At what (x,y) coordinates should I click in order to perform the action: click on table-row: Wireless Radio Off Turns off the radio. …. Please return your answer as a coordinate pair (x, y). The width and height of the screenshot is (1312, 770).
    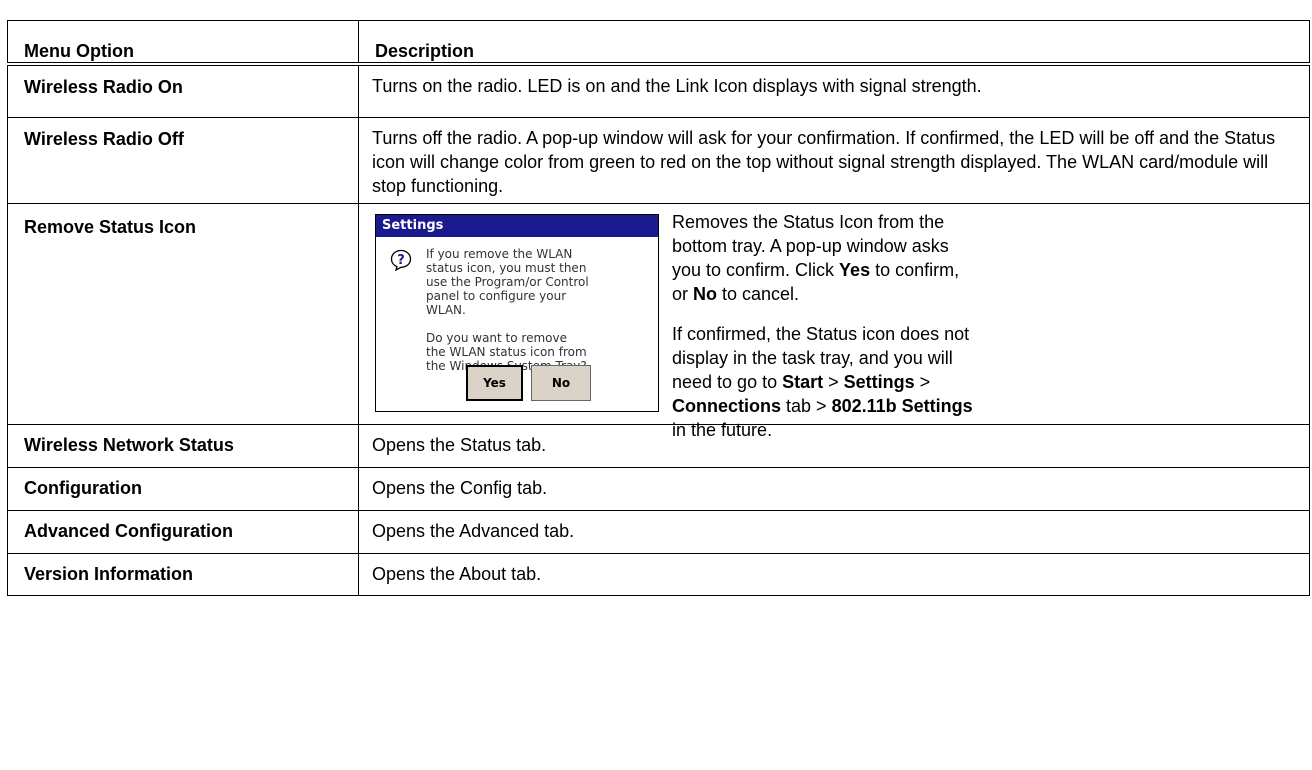
    Looking at the image, I should click on (658, 160).